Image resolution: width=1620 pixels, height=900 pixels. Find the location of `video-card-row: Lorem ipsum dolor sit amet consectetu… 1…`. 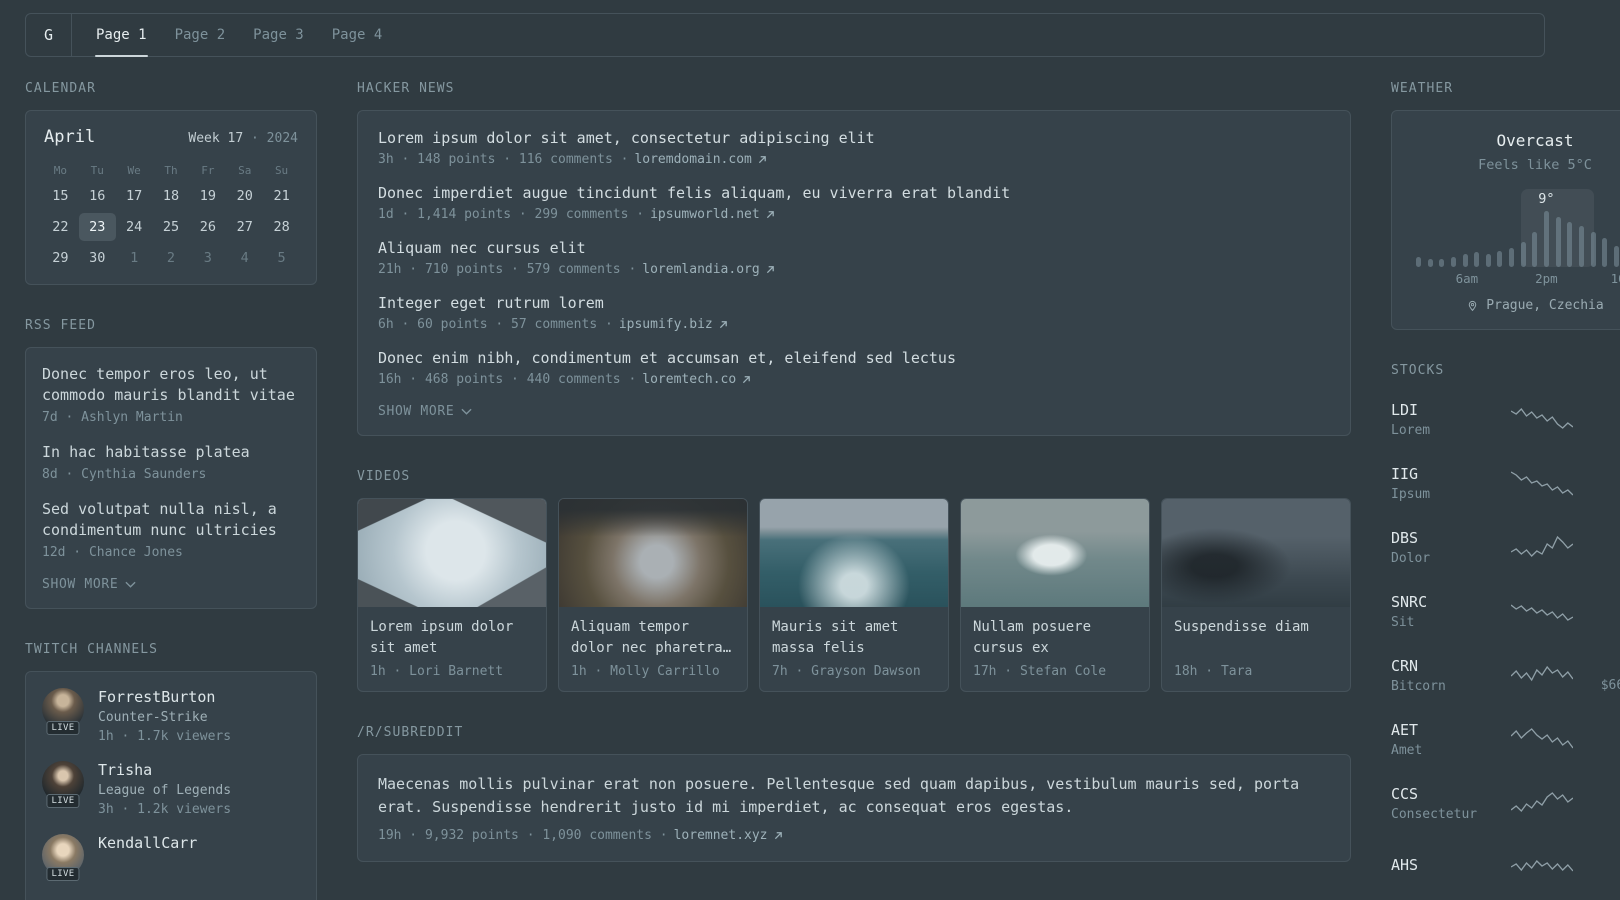

video-card-row: Lorem ipsum dolor sit amet consectetu… 1… is located at coordinates (854, 595).